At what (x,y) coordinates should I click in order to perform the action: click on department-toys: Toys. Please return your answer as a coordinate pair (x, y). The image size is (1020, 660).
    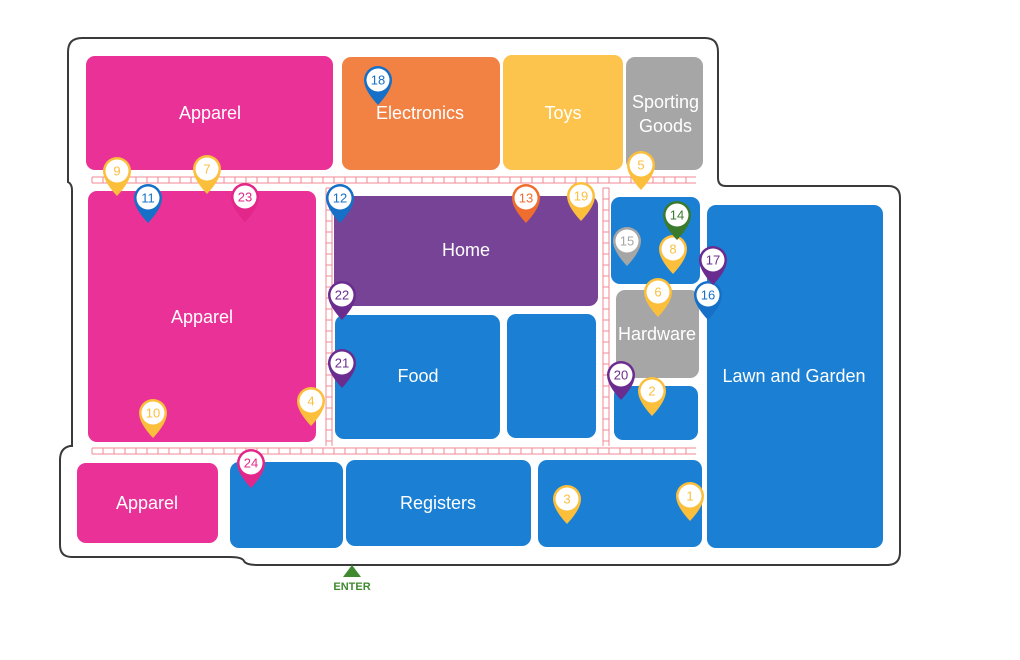
    Looking at the image, I should click on (563, 112).